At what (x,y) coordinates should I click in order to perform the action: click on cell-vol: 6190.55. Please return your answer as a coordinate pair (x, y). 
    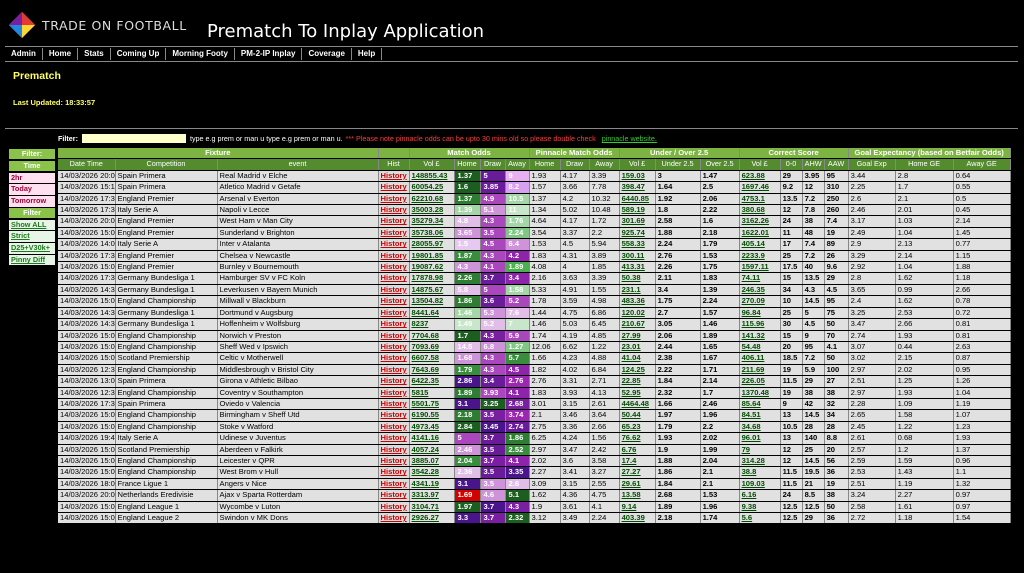
    Looking at the image, I should click on (432, 415).